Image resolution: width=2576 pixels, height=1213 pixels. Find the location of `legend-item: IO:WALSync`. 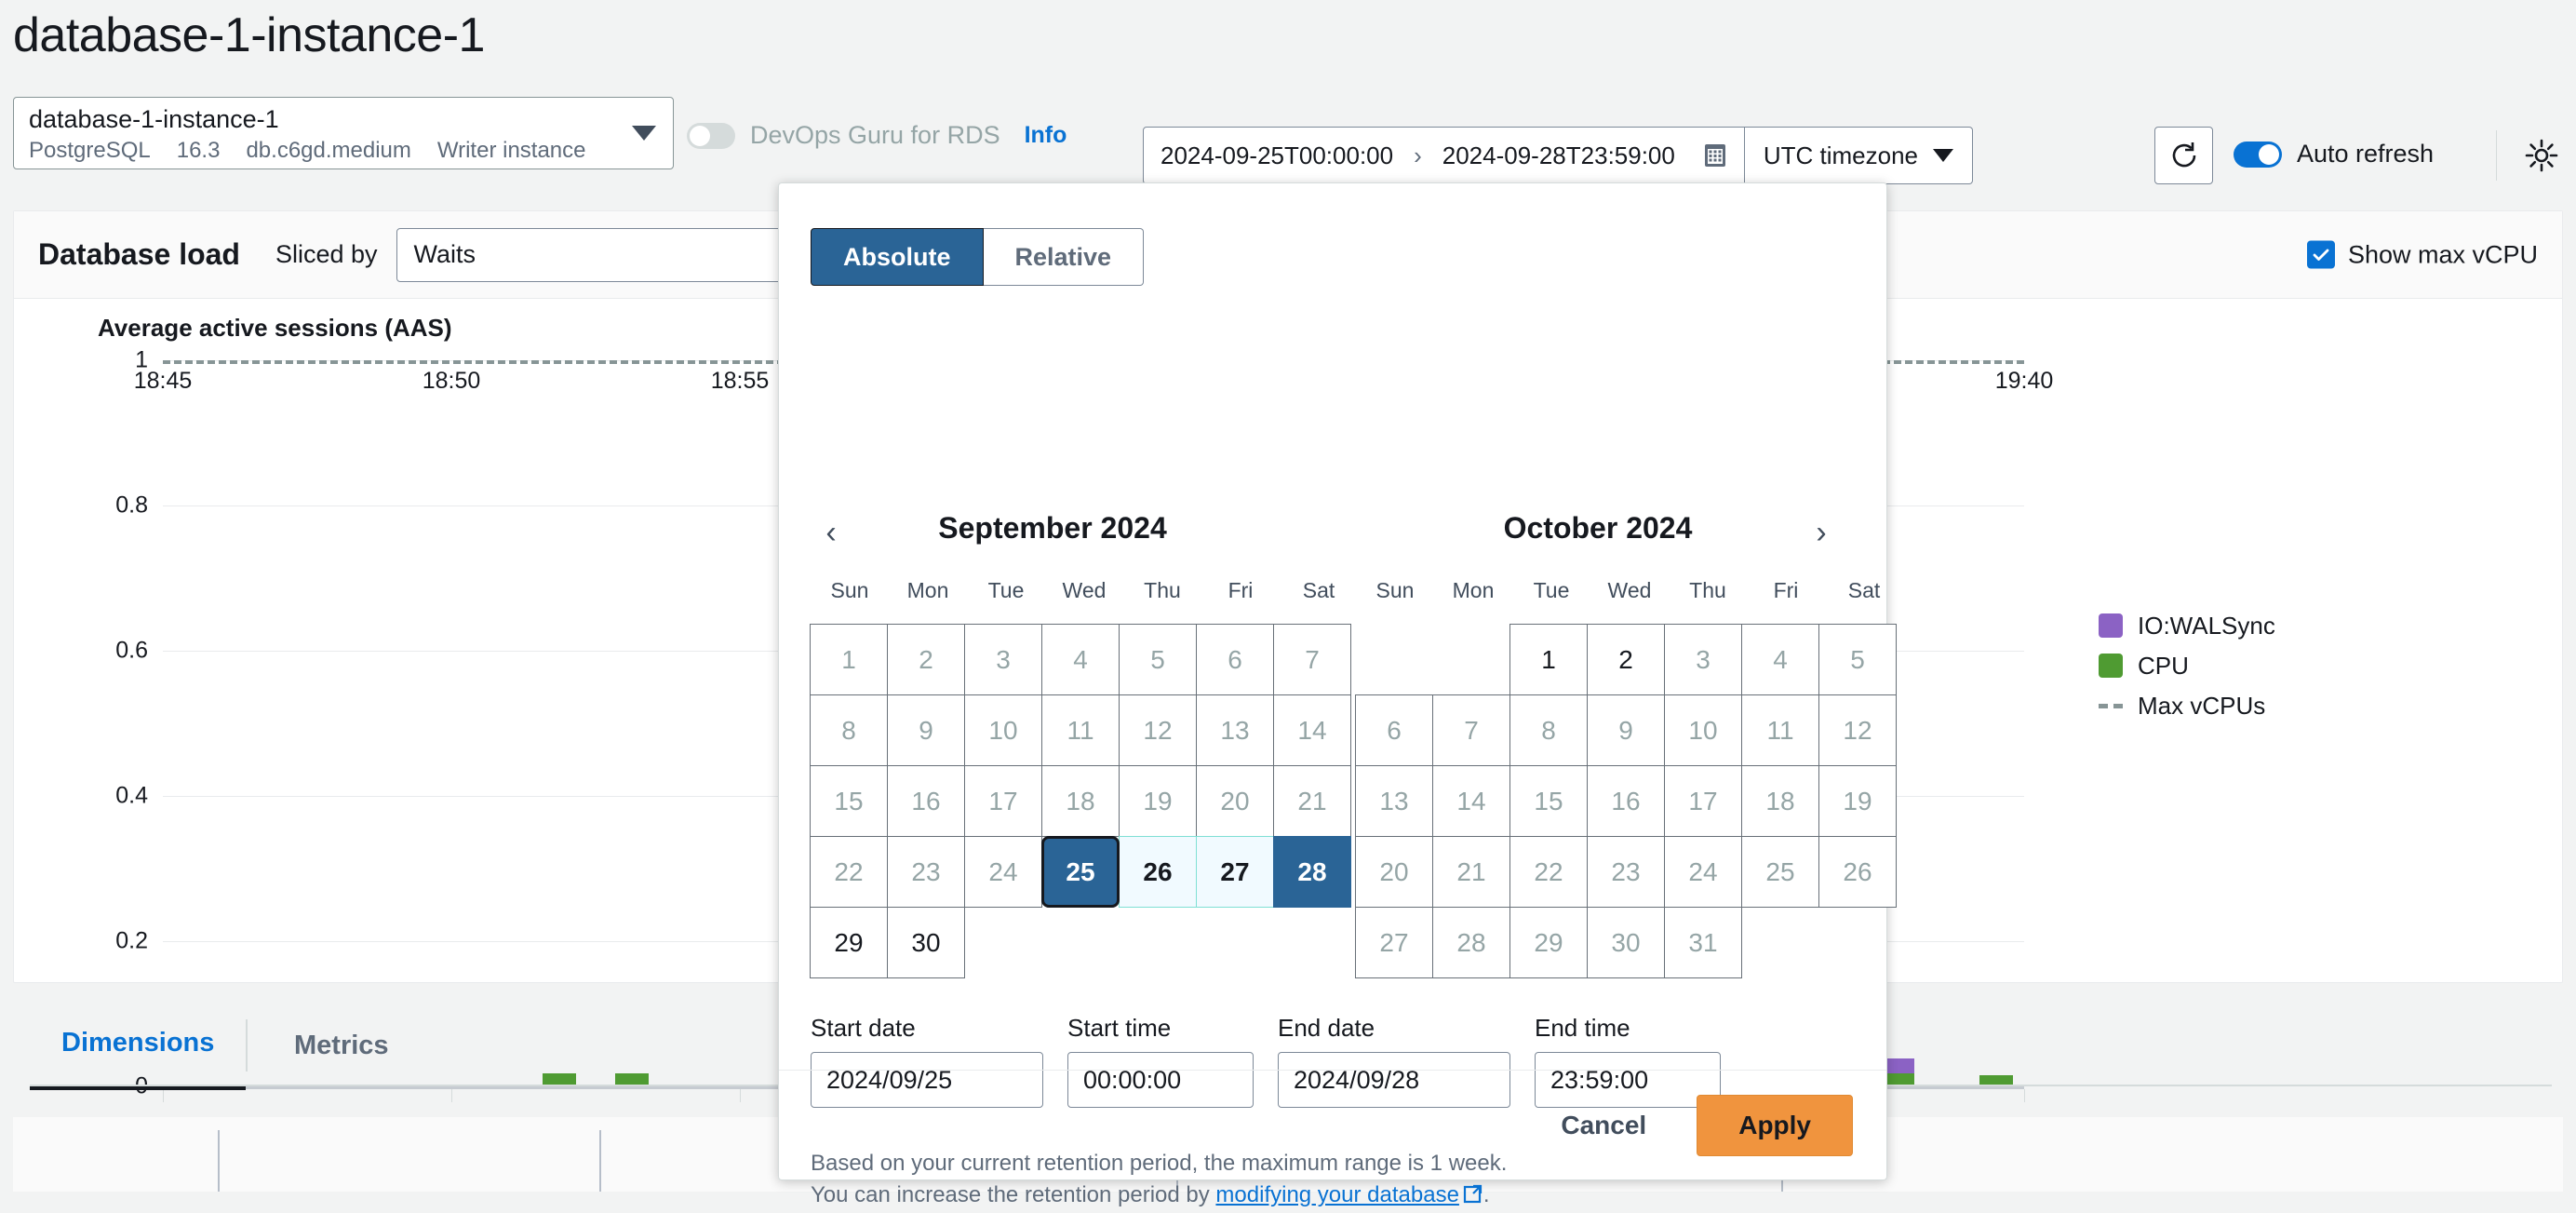

legend-item: IO:WALSync is located at coordinates (2187, 626).